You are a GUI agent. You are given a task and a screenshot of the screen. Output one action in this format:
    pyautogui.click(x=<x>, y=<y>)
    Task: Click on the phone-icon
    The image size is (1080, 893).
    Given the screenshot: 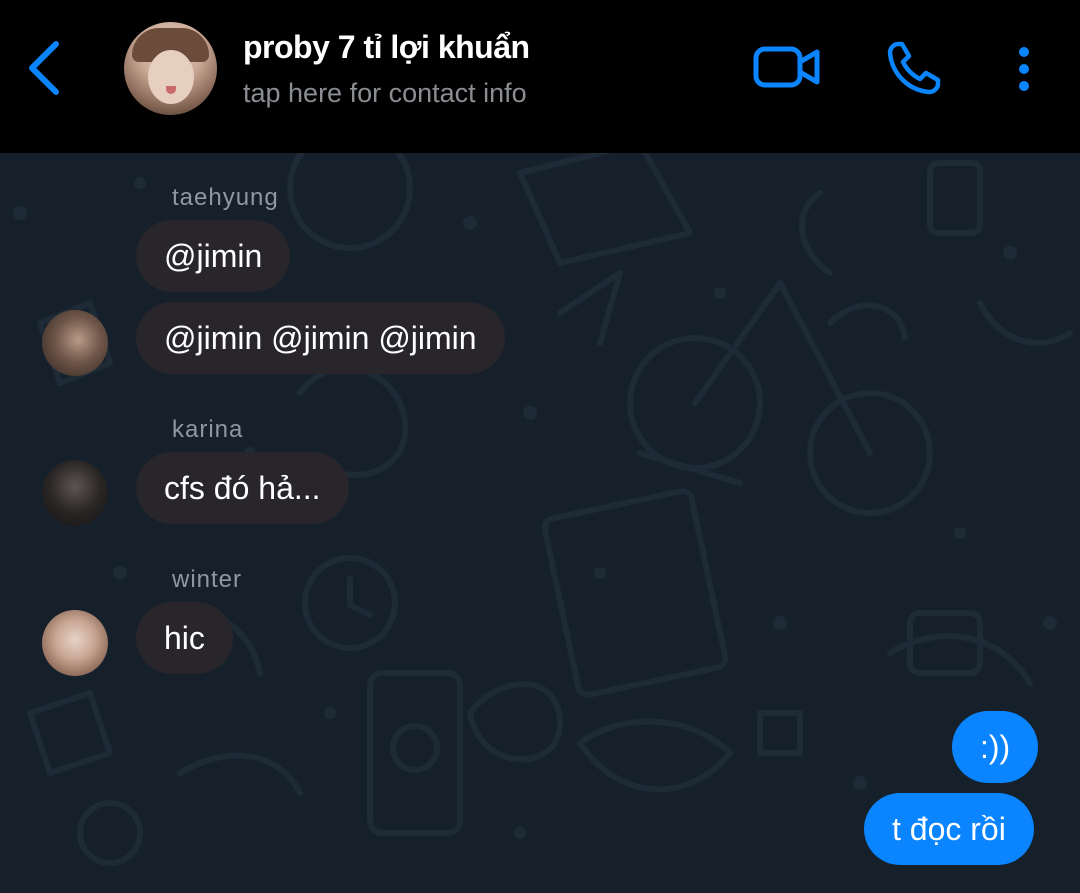 What is the action you would take?
    pyautogui.click(x=914, y=68)
    